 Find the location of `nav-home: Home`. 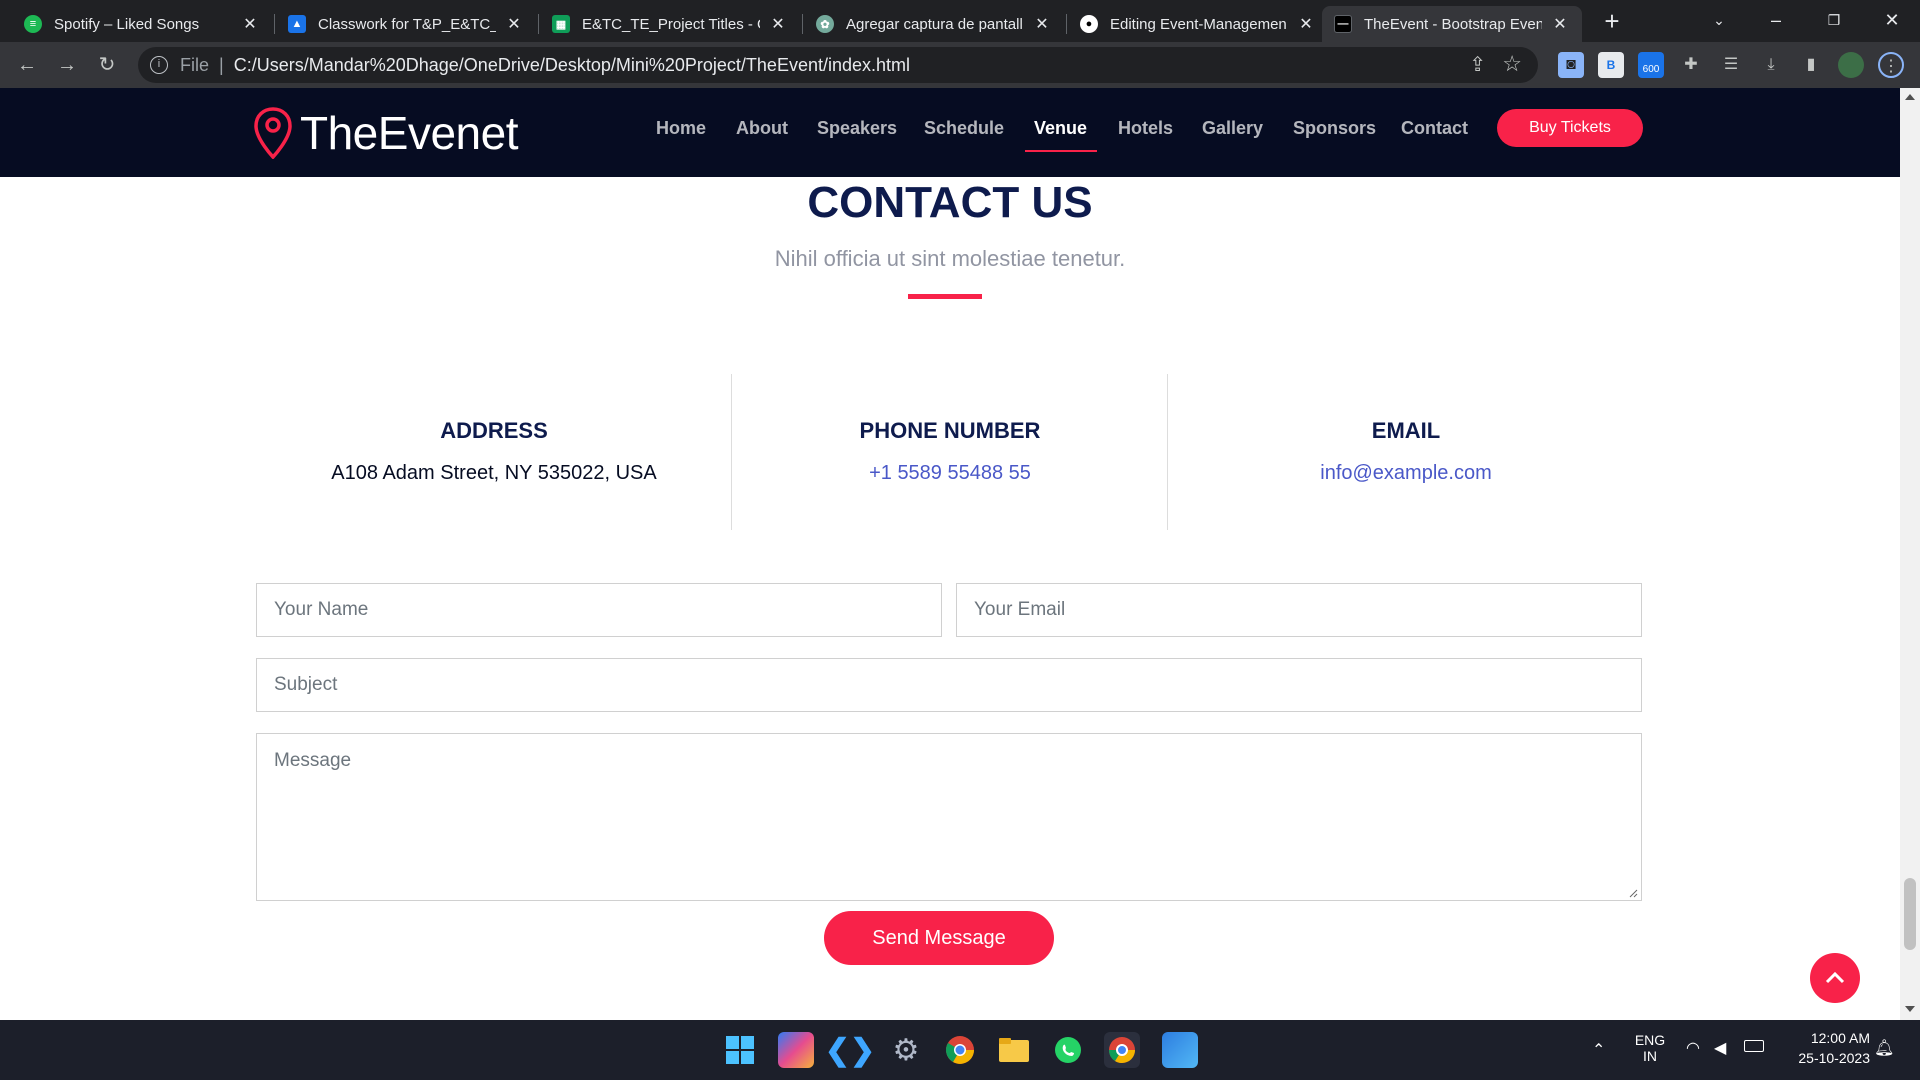

nav-home: Home is located at coordinates (681, 128).